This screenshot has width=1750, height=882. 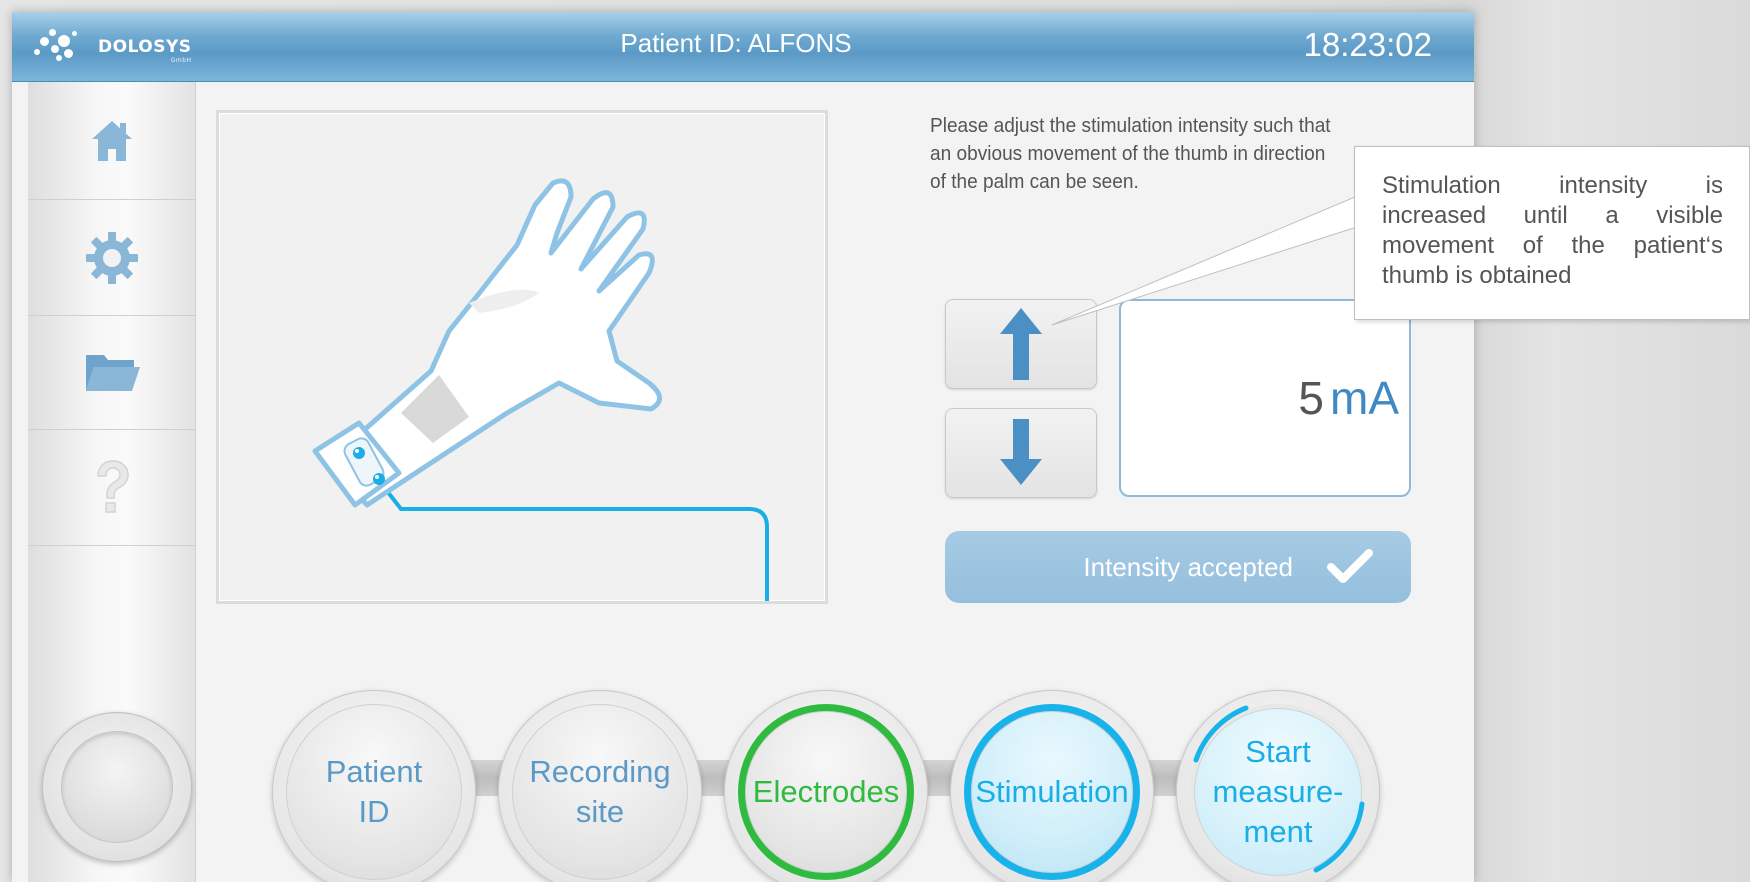 I want to click on sidebar-item-files, so click(x=112, y=373).